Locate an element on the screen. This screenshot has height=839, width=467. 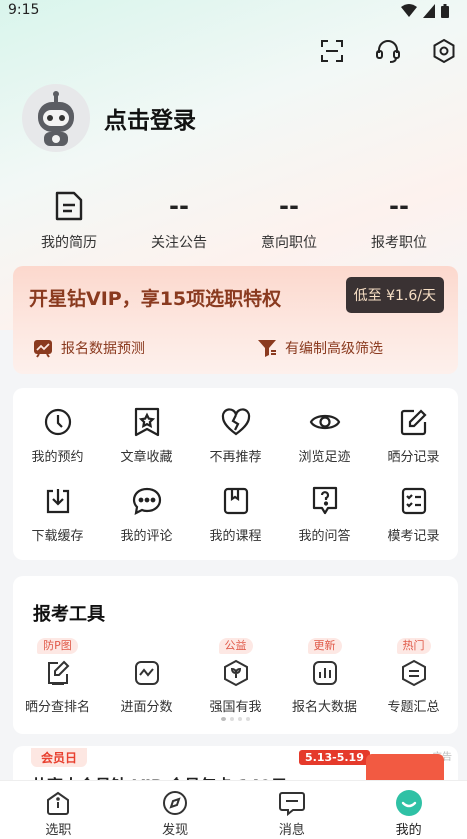
login-link: 点击登录 is located at coordinates (150, 118).